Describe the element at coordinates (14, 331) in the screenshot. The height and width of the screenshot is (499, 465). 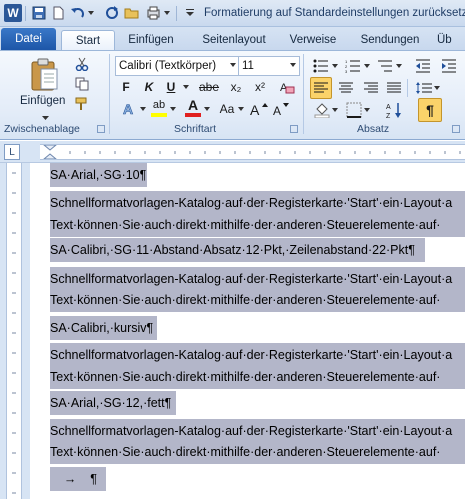
I see `vertical-ruler` at that location.